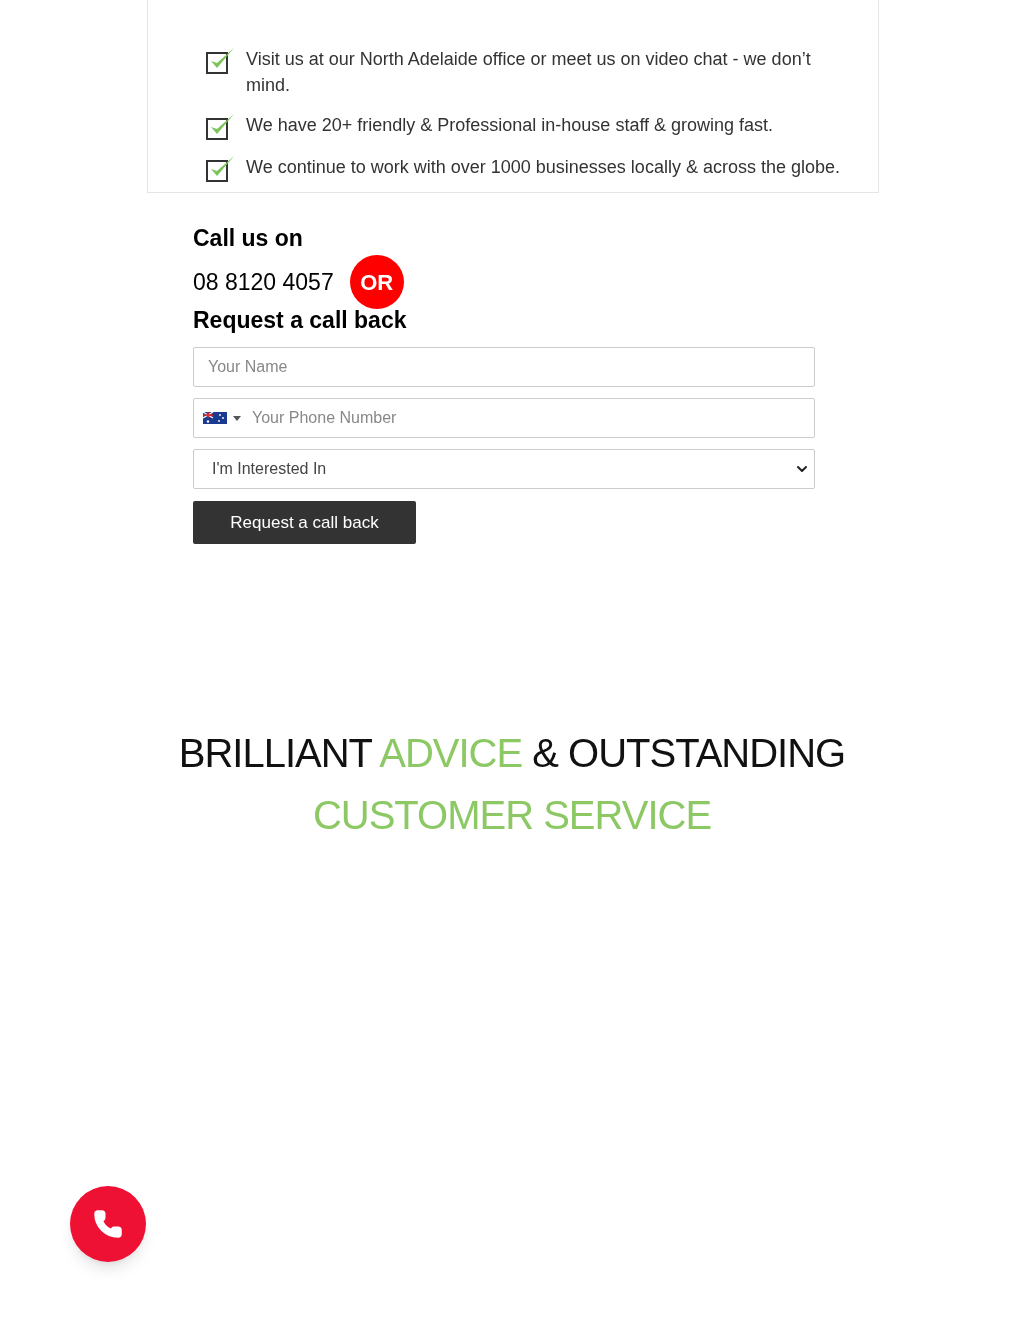 The image size is (1024, 1325). What do you see at coordinates (504, 418) in the screenshot?
I see `phone-field: Your Phone Number` at bounding box center [504, 418].